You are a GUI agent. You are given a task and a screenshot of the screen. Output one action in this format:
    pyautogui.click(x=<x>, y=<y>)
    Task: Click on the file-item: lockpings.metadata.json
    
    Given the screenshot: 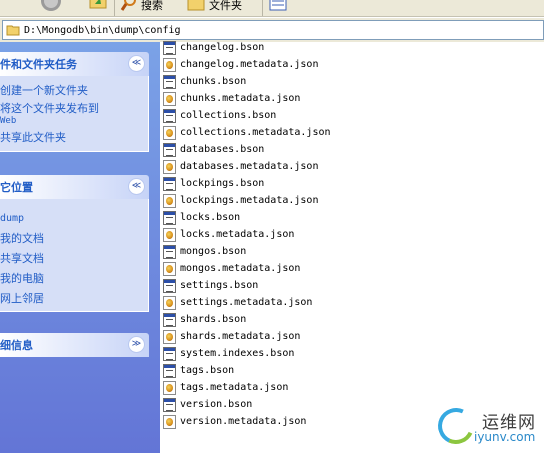 What is the action you would take?
    pyautogui.click(x=240, y=200)
    